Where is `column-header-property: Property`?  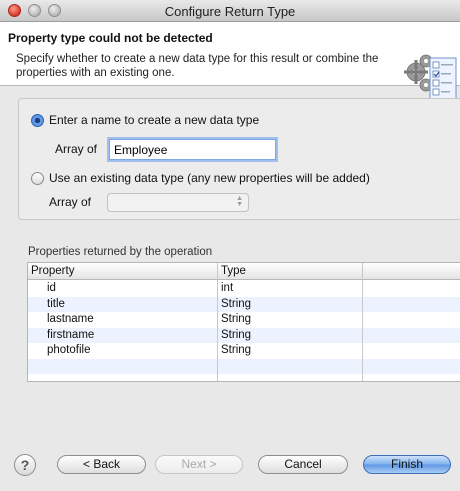 column-header-property: Property is located at coordinates (52, 271).